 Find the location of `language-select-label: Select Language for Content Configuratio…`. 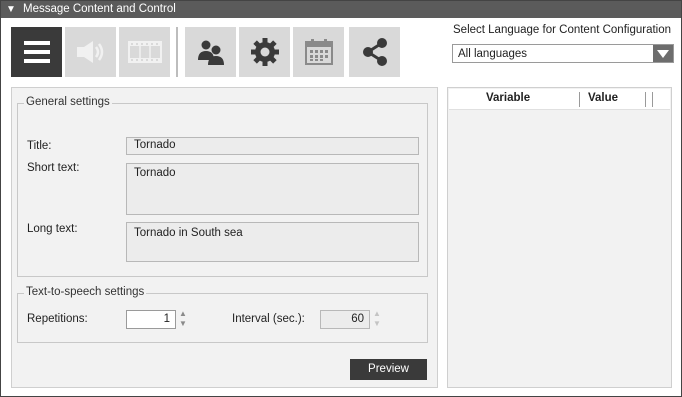

language-select-label: Select Language for Content Configuratio… is located at coordinates (562, 30).